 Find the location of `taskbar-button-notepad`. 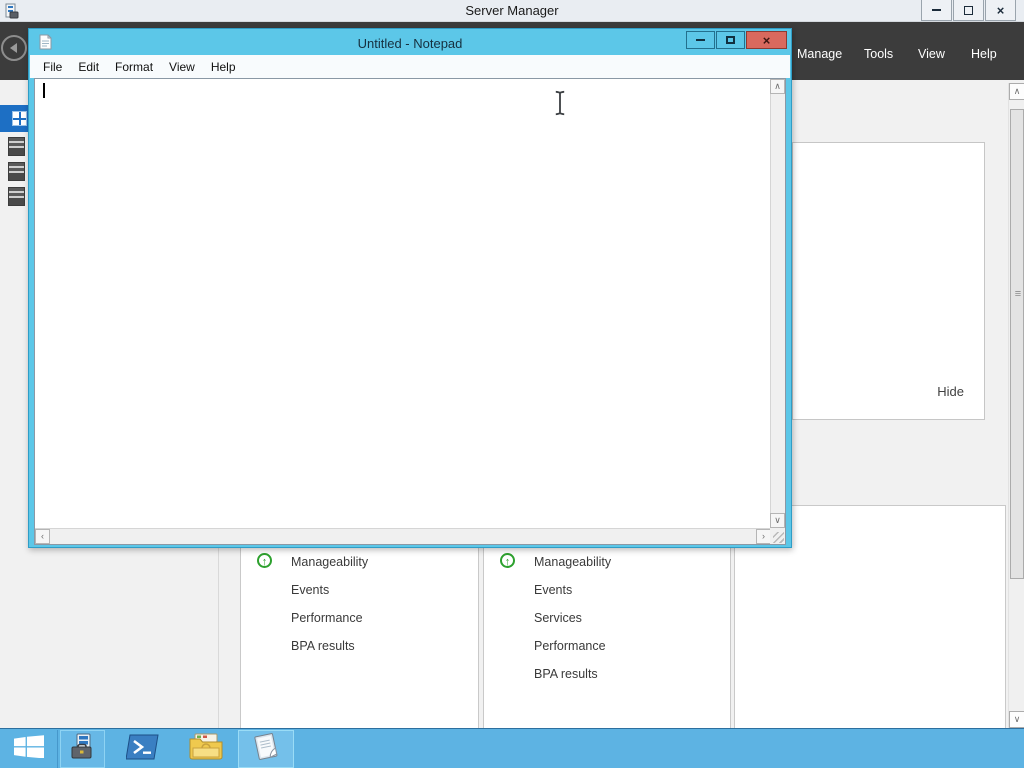

taskbar-button-notepad is located at coordinates (266, 749).